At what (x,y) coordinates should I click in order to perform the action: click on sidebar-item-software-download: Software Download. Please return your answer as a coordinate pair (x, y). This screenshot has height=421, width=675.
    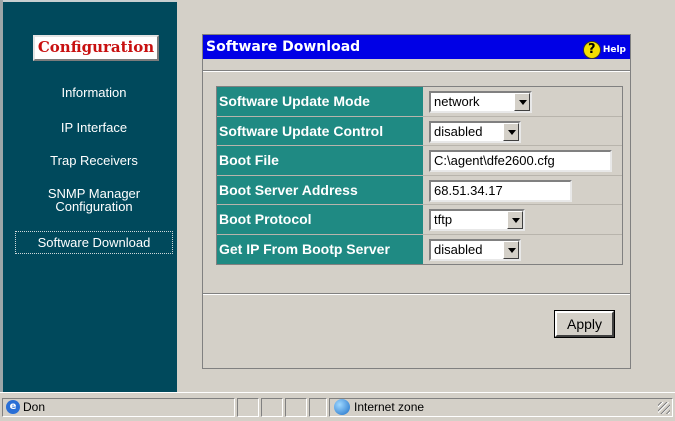
    Looking at the image, I should click on (94, 242).